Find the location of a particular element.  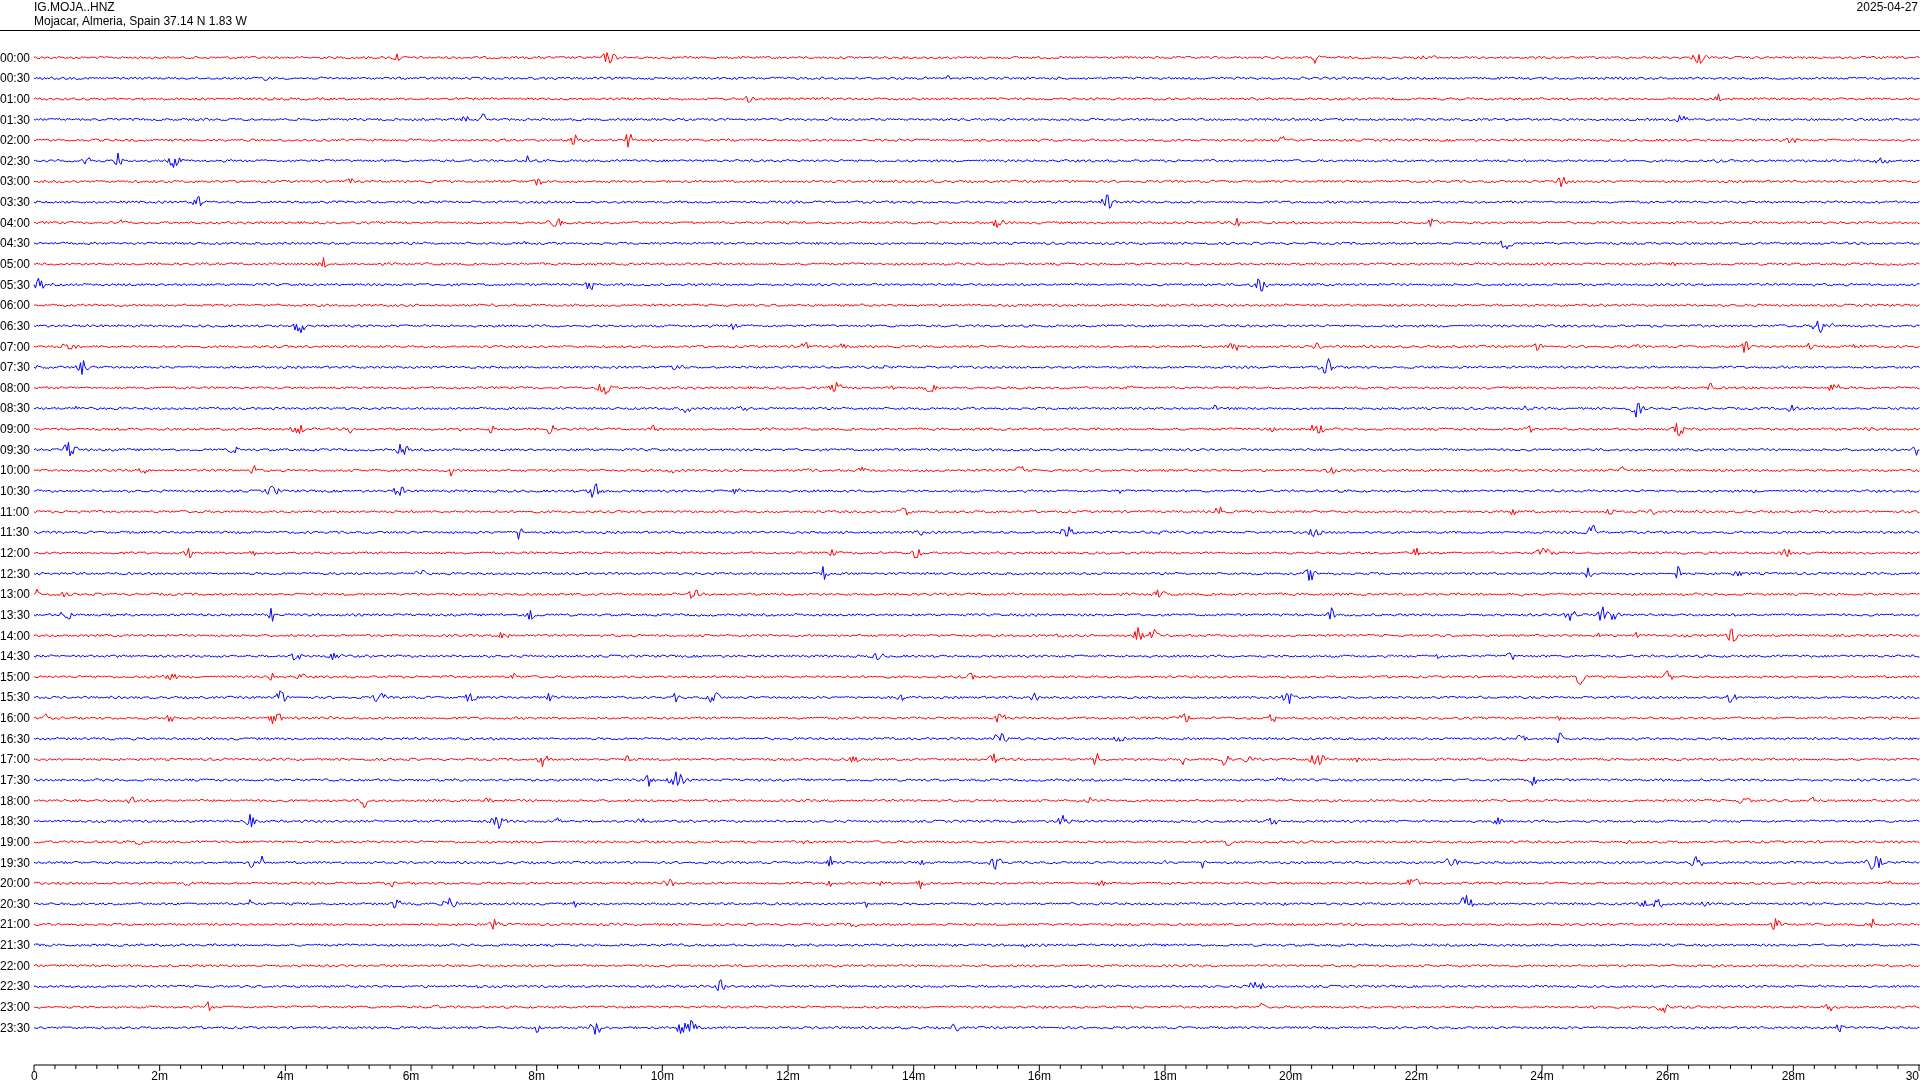

tick-label: 6m is located at coordinates (411, 1074).